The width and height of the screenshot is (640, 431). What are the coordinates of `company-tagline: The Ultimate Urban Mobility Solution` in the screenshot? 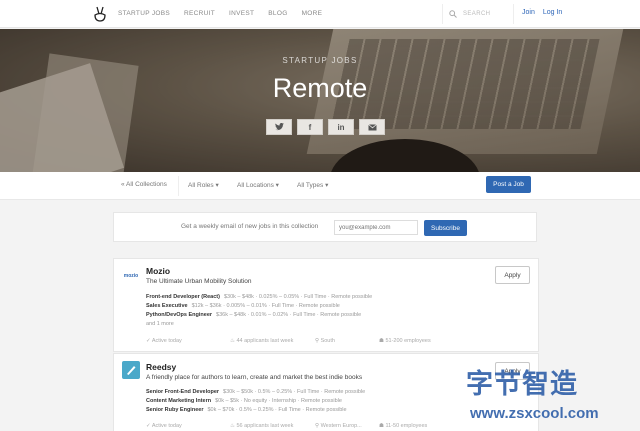 It's located at (199, 281).